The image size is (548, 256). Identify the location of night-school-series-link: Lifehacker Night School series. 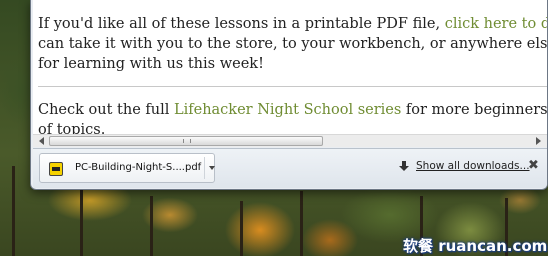
(287, 110).